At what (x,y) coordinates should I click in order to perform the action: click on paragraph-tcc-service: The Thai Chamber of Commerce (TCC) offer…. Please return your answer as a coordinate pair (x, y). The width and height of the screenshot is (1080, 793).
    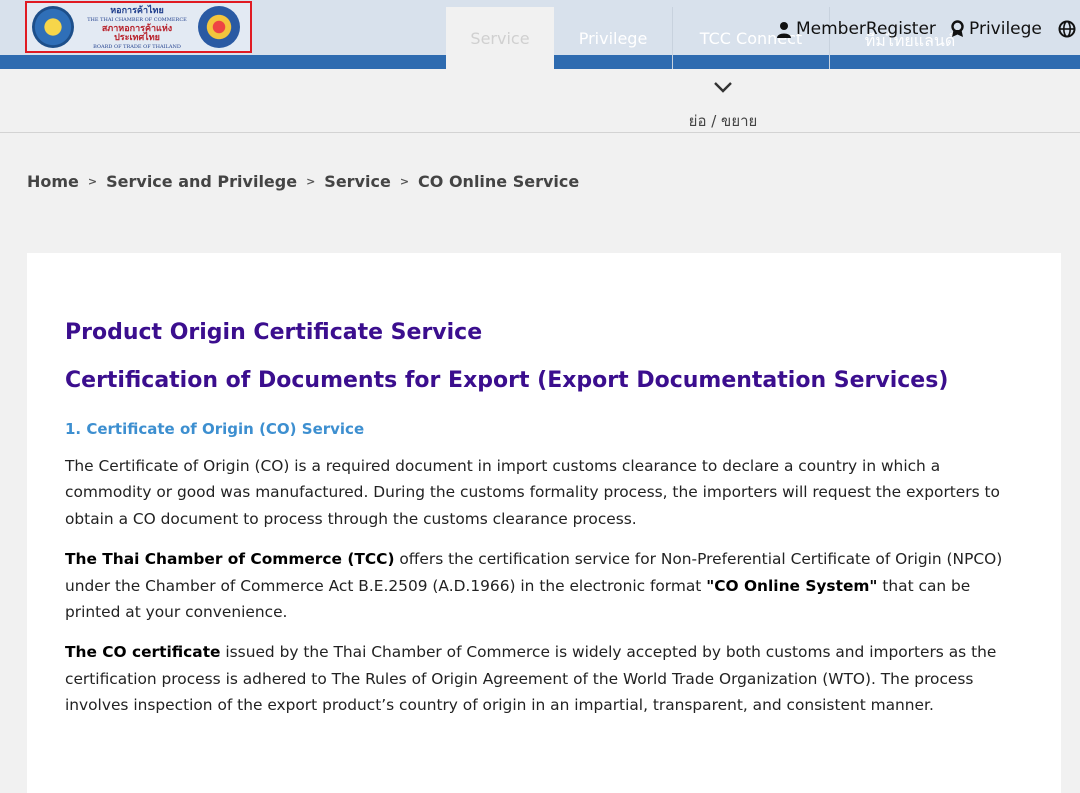
    Looking at the image, I should click on (547, 585).